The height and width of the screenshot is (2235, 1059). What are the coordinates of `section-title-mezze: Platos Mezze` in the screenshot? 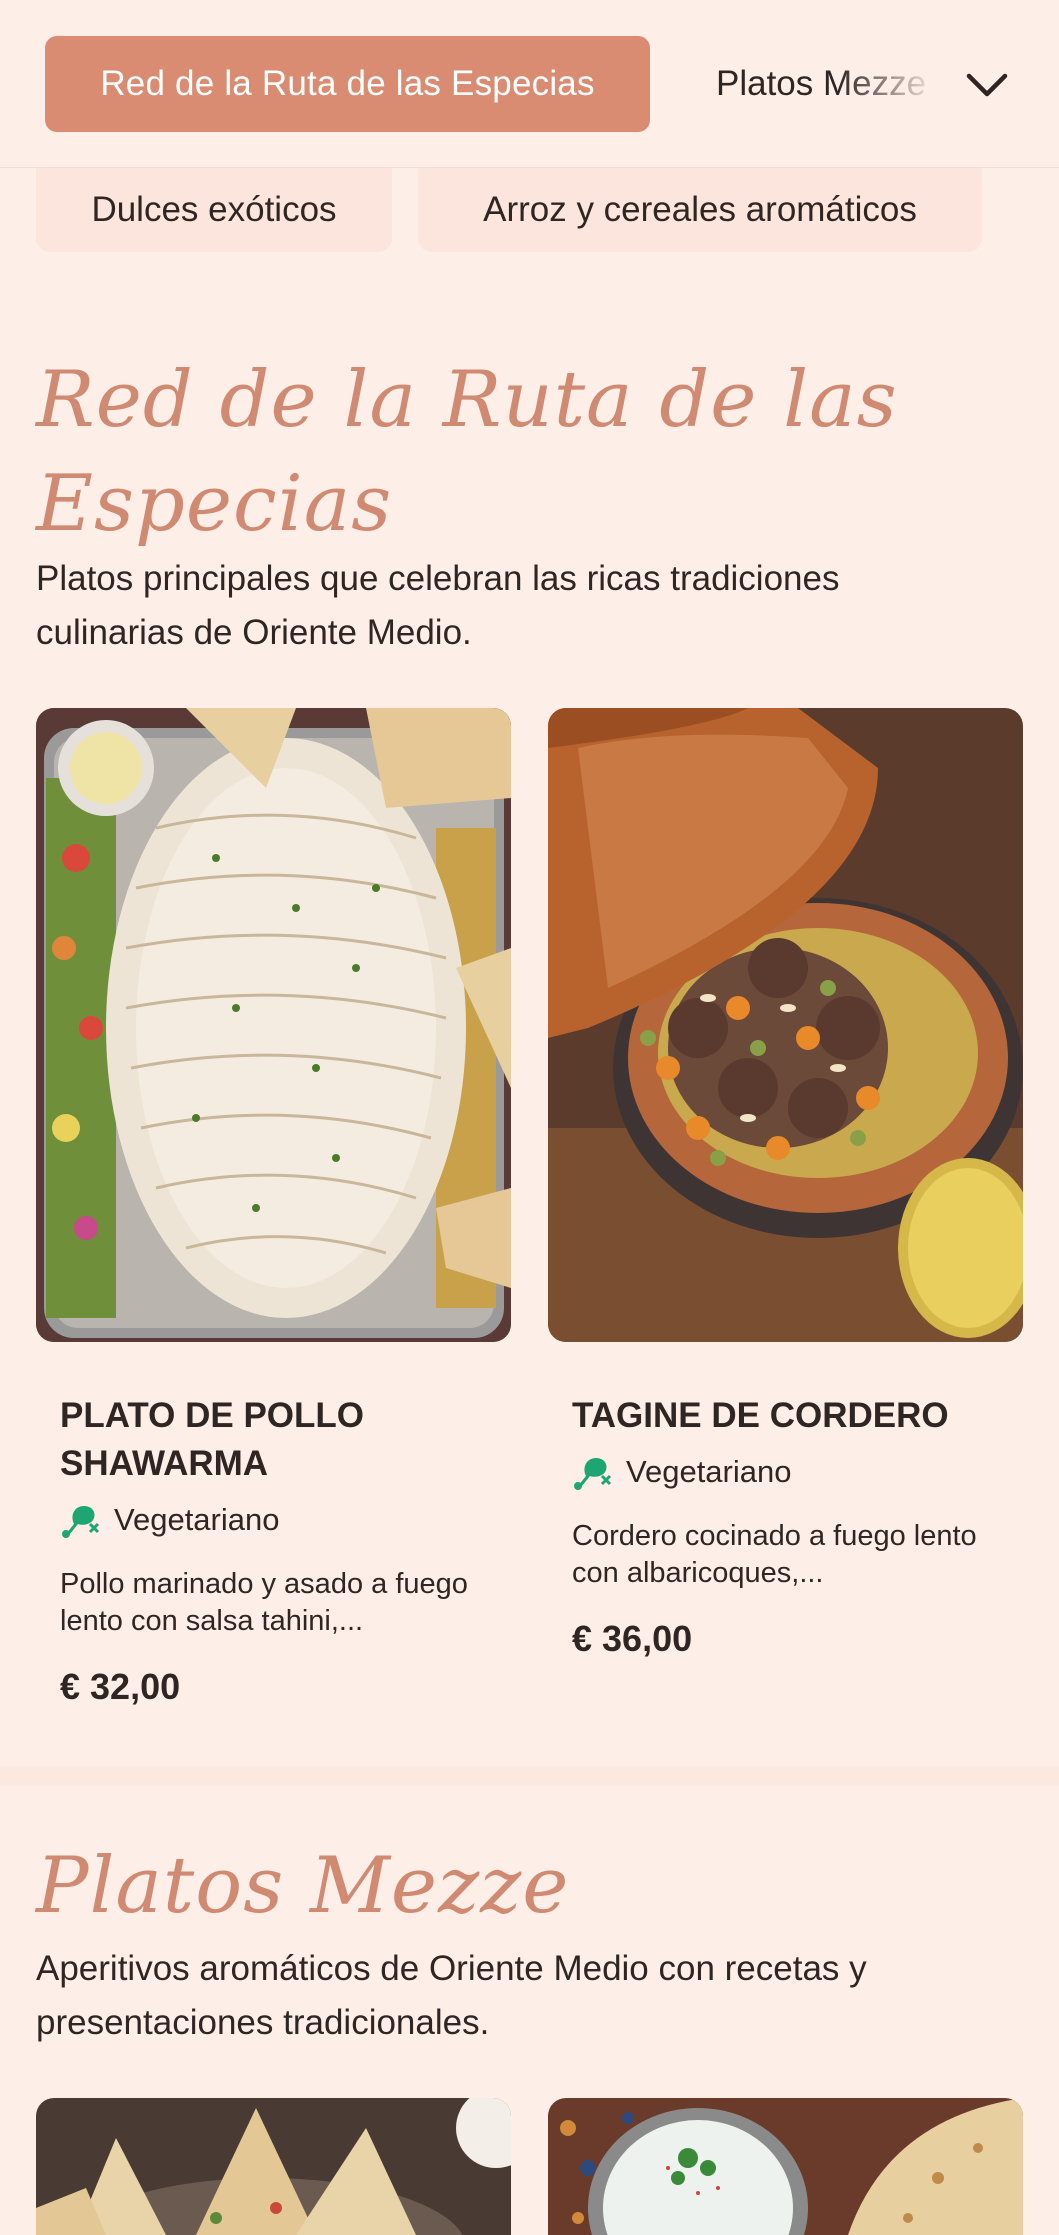 It's located at (303, 1886).